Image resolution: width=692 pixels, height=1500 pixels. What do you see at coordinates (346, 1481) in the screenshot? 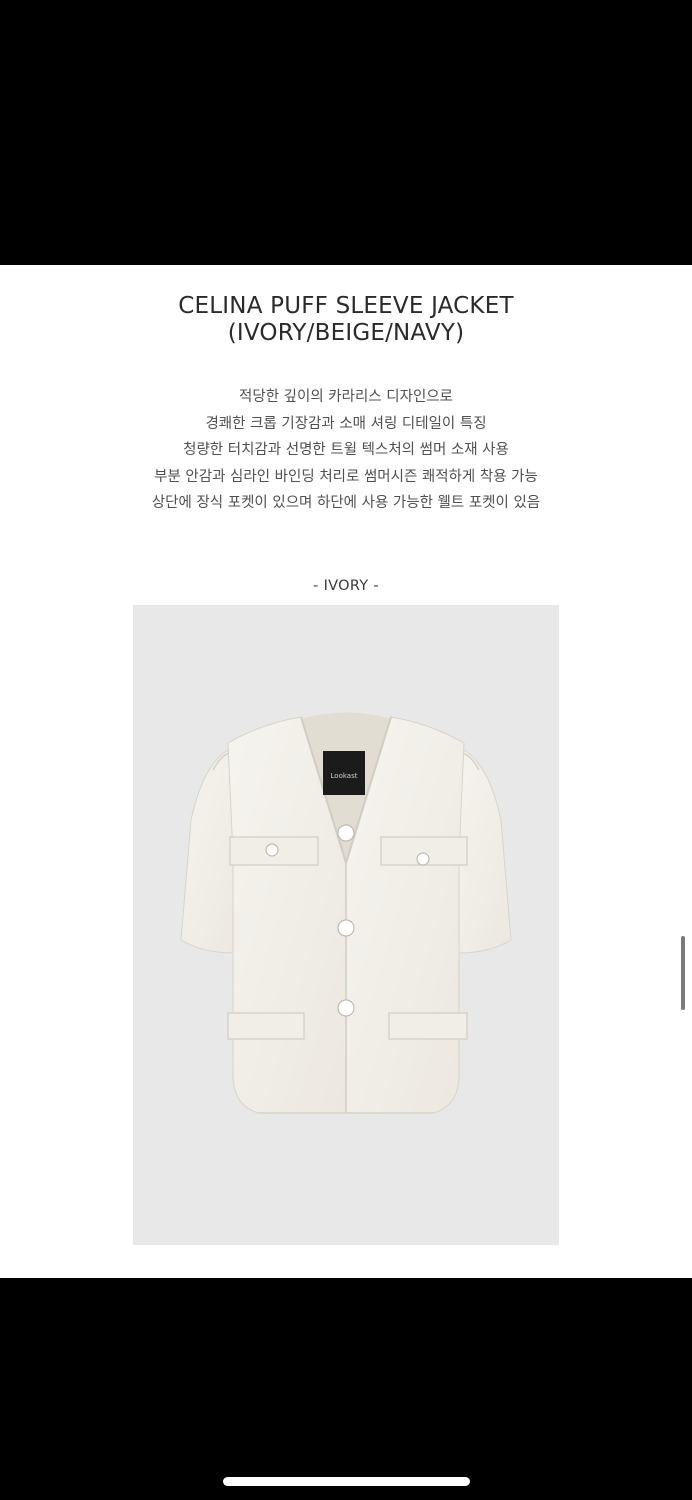
I see `home-indicator` at bounding box center [346, 1481].